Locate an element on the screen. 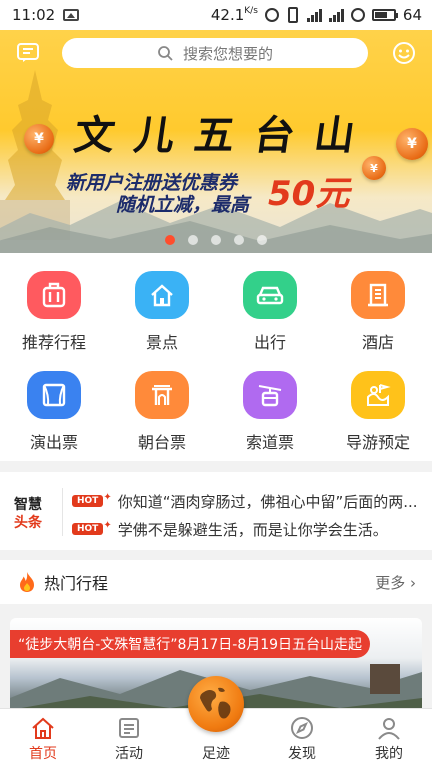 This screenshot has height=768, width=432. vibrate-icon is located at coordinates (292, 15).